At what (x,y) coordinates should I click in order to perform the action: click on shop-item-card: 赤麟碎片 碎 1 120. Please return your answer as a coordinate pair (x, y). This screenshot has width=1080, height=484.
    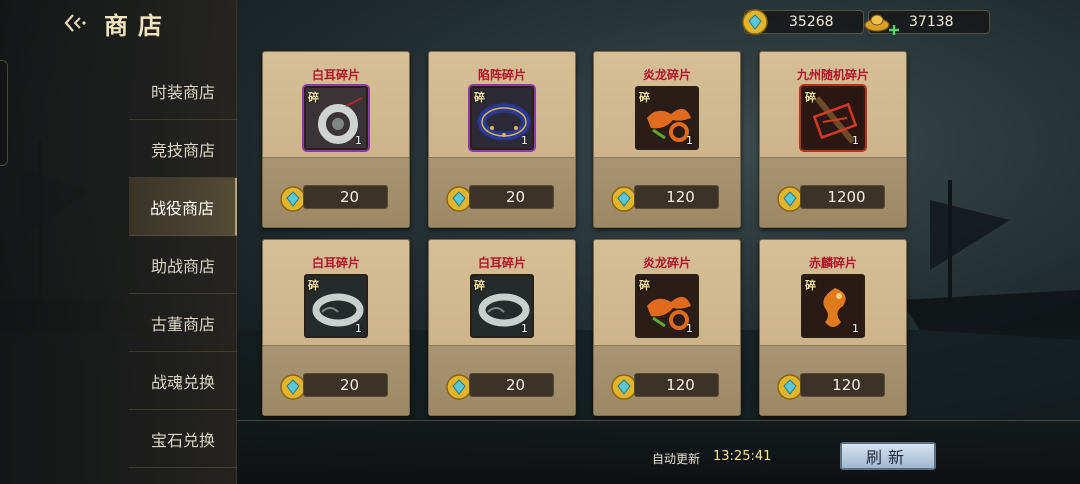
    Looking at the image, I should click on (833, 327).